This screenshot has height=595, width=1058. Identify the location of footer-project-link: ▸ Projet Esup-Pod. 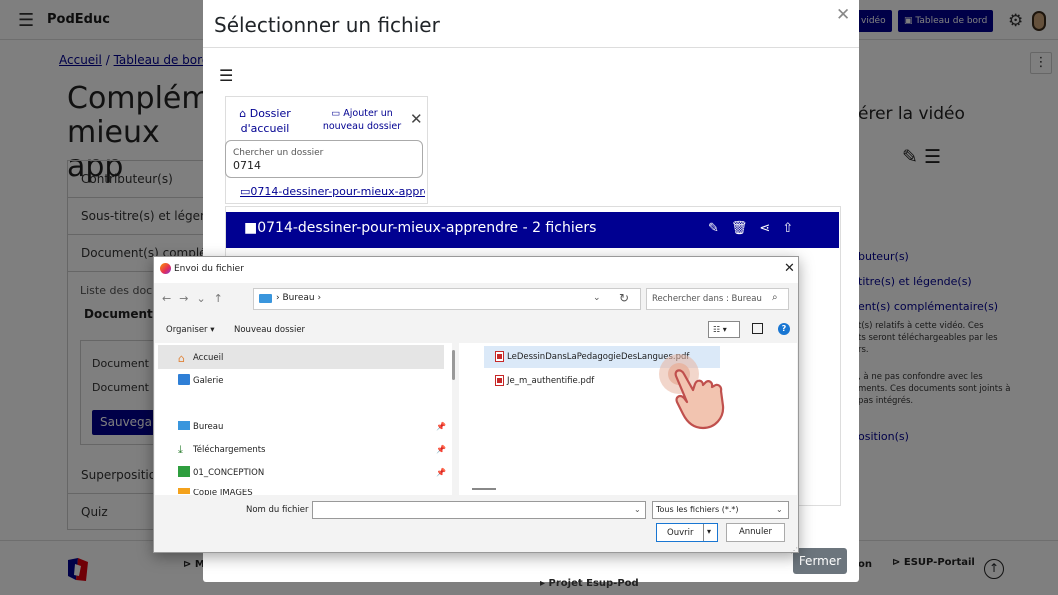
(589, 583).